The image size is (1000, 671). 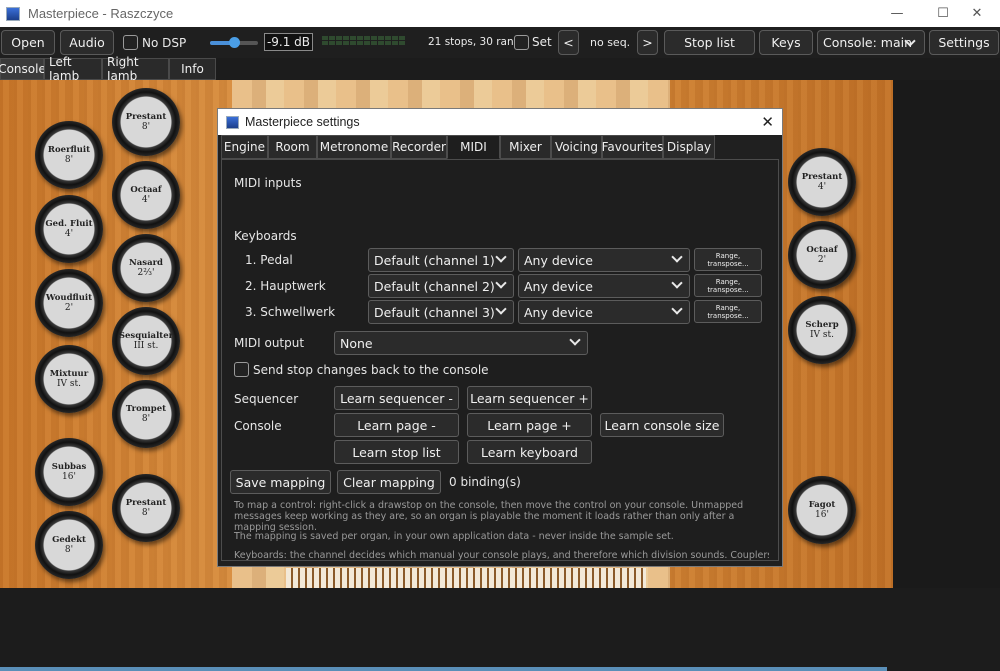 What do you see at coordinates (441, 260) in the screenshot?
I see `channel-select: Default (channel 1)` at bounding box center [441, 260].